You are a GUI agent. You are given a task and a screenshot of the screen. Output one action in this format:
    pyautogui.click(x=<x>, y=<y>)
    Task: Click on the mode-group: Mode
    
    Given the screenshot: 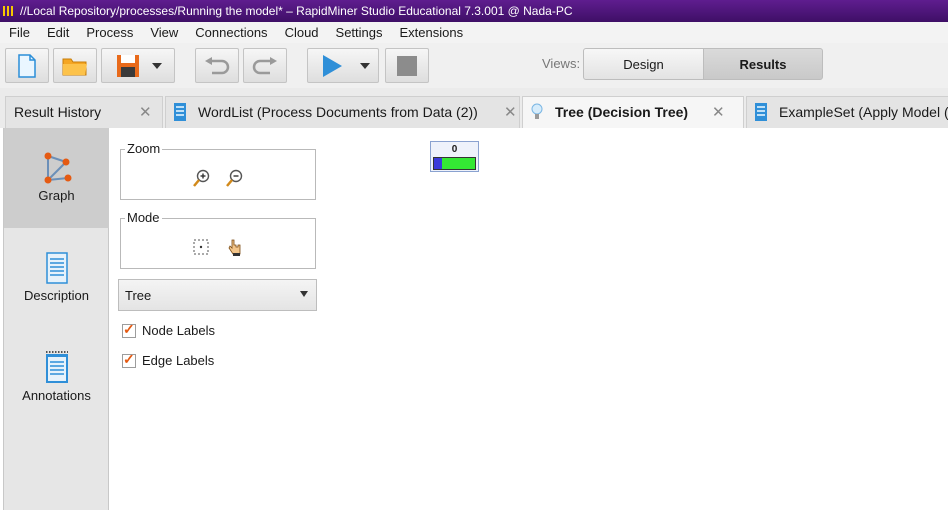 What is the action you would take?
    pyautogui.click(x=218, y=239)
    